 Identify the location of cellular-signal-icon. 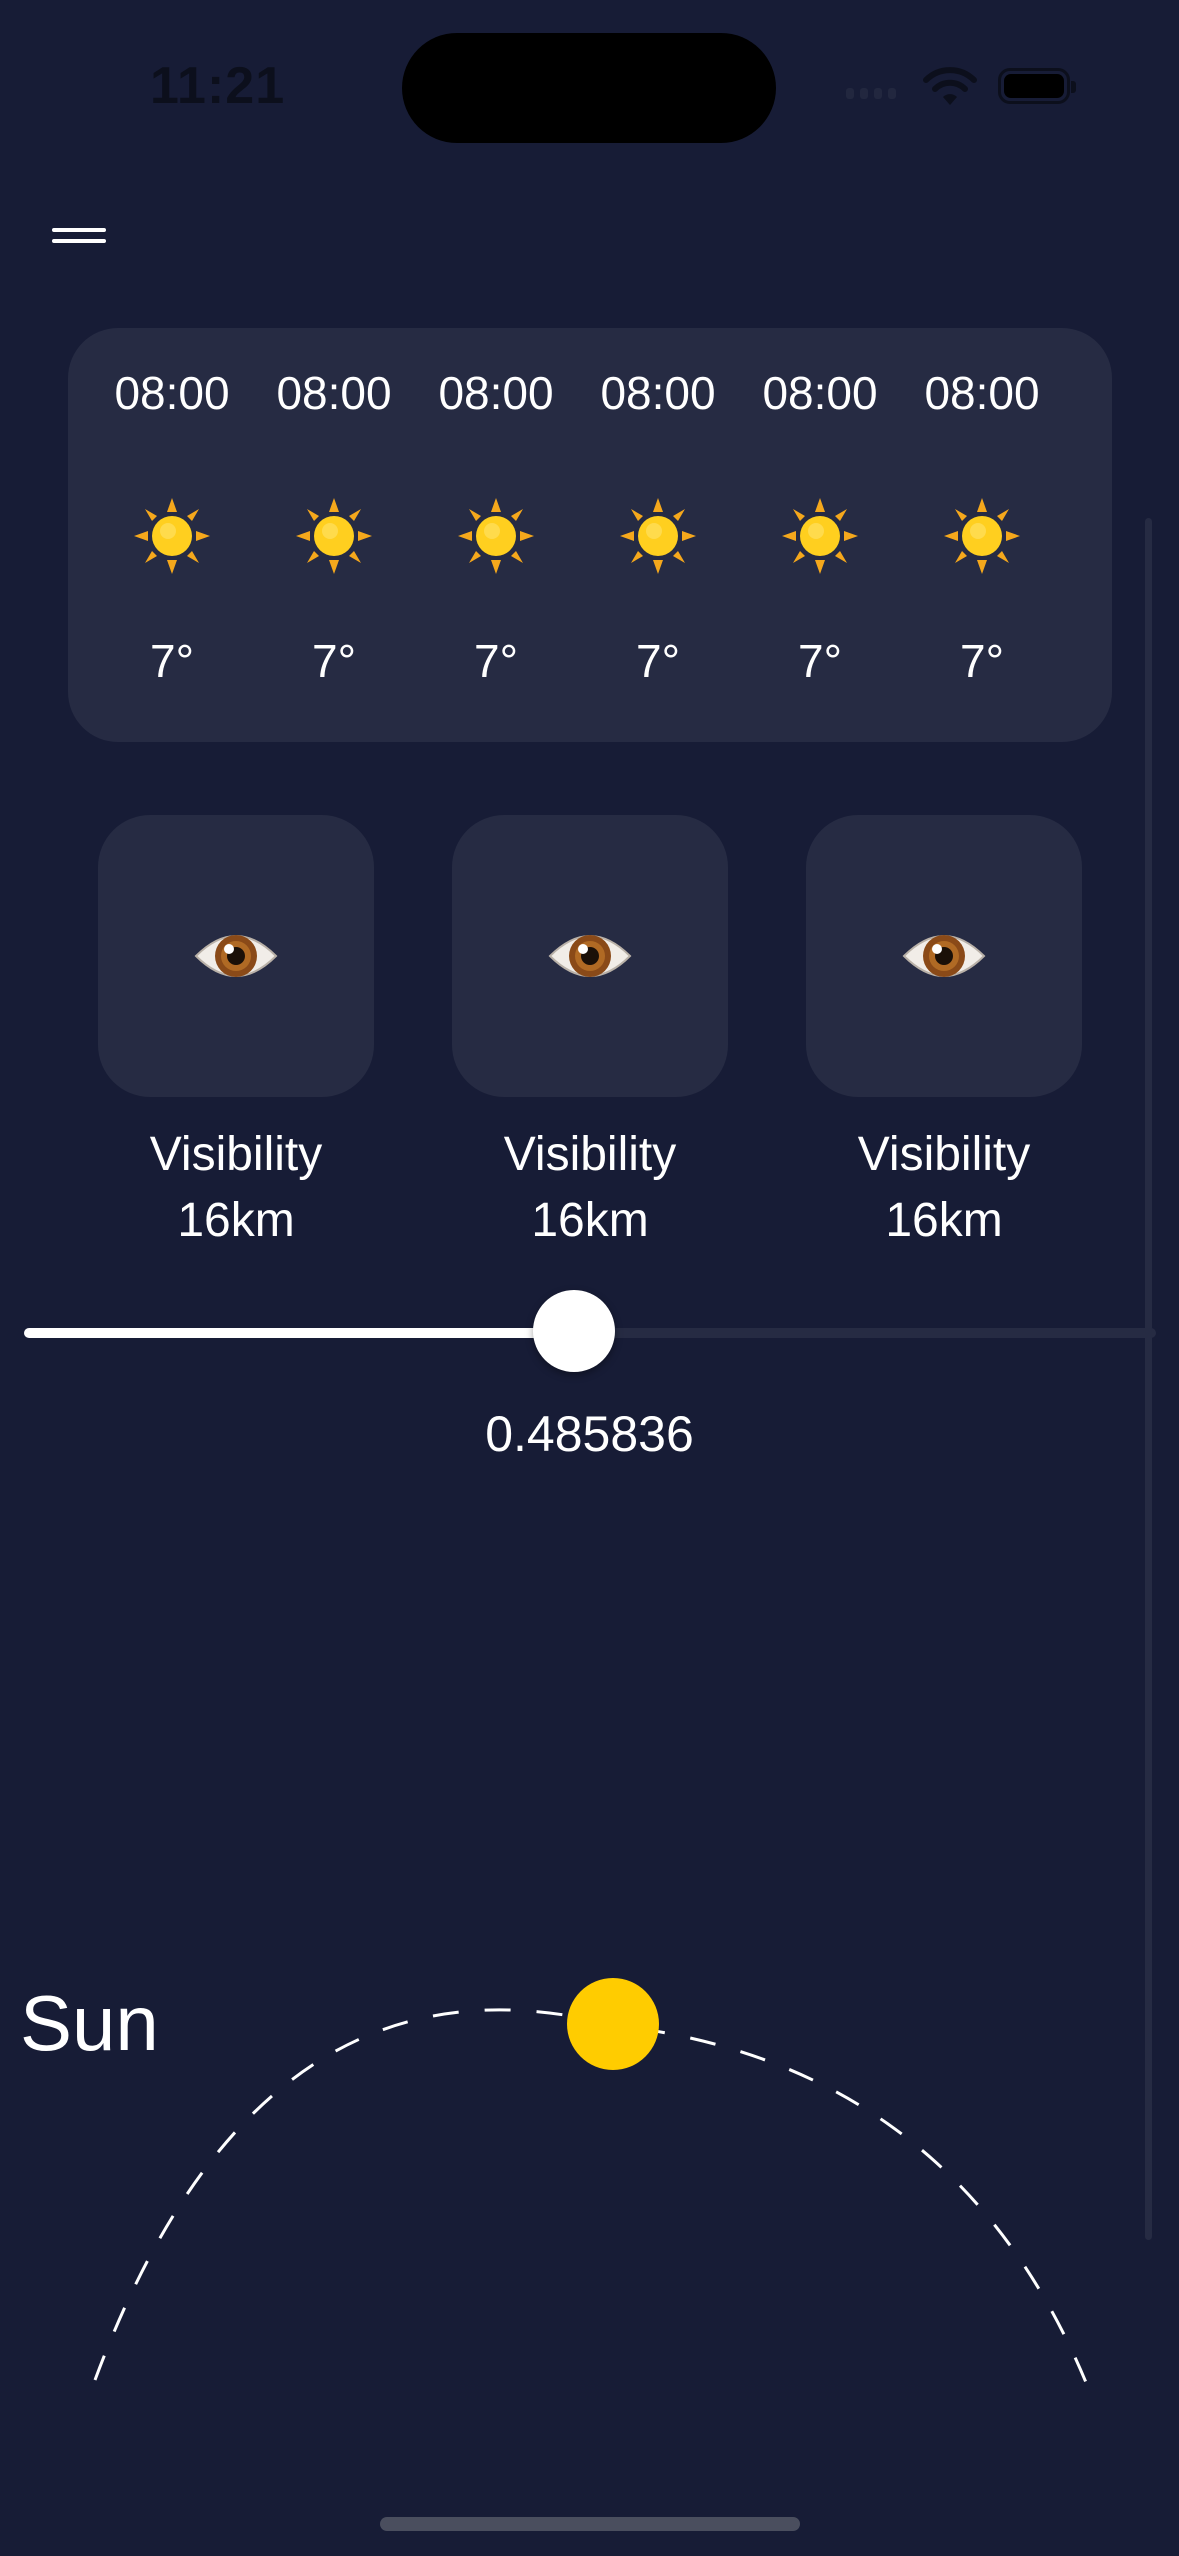
(871, 93).